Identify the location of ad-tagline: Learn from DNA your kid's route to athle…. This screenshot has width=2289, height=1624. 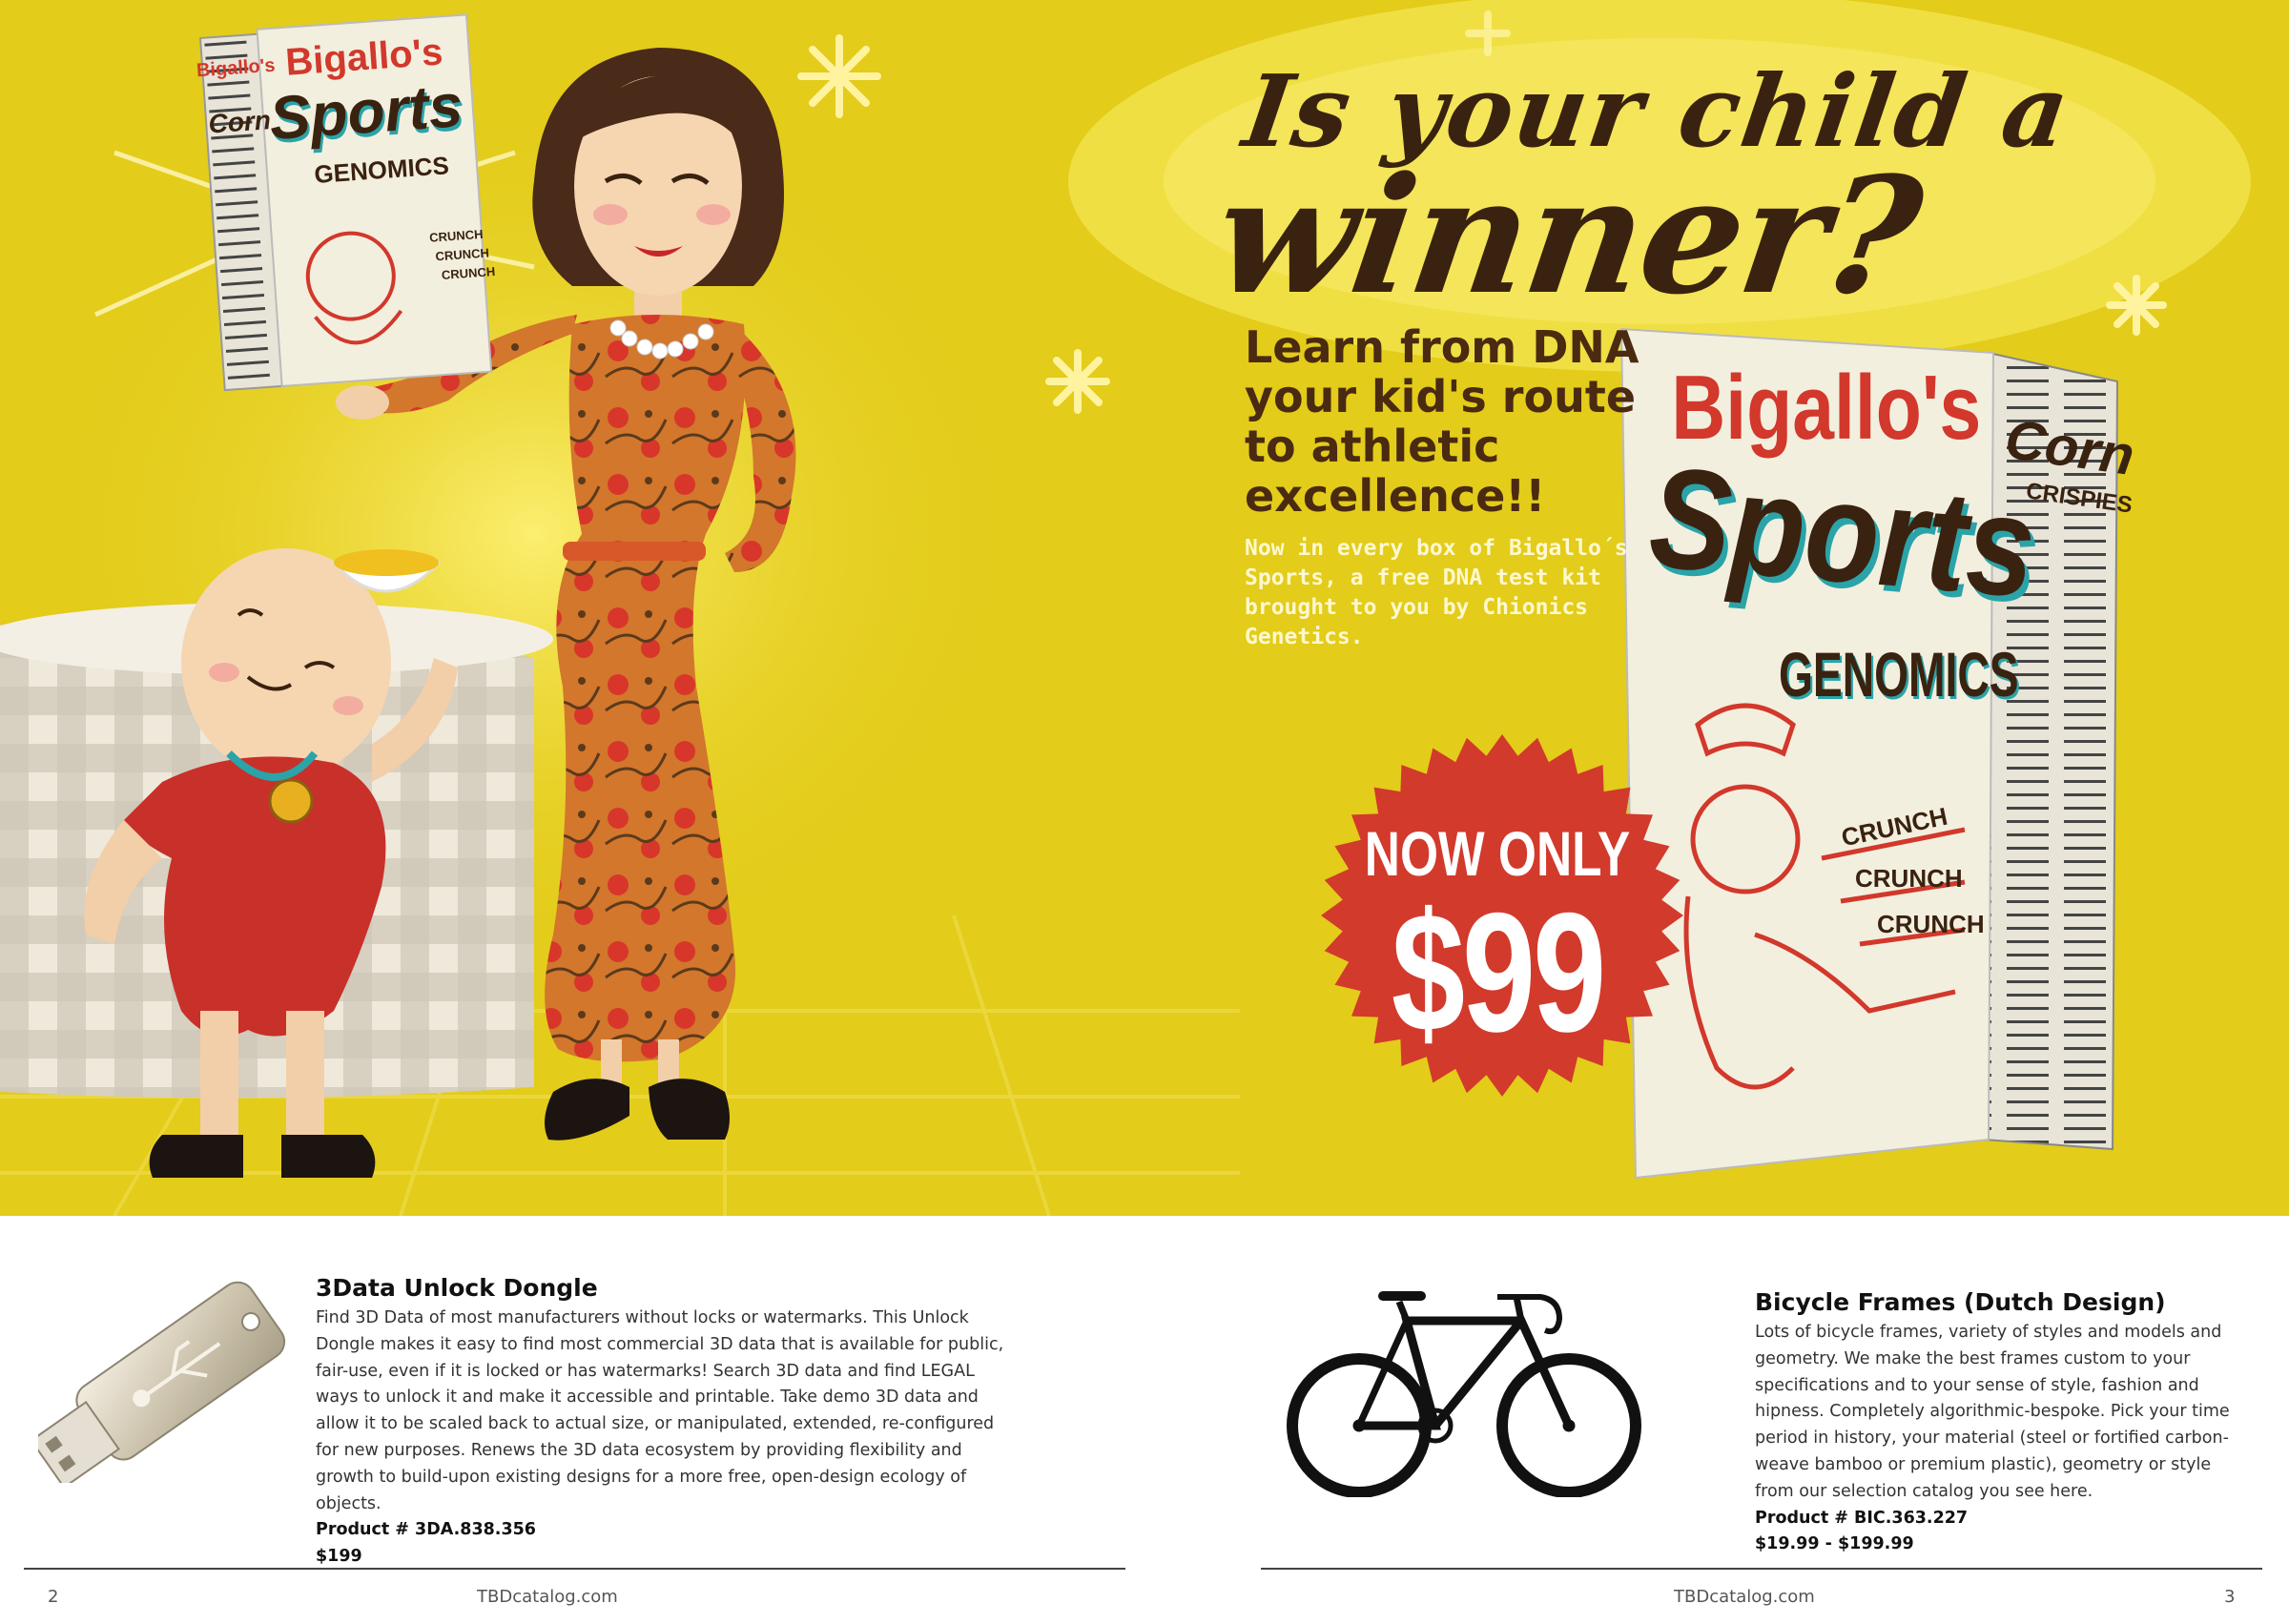
(1442, 421).